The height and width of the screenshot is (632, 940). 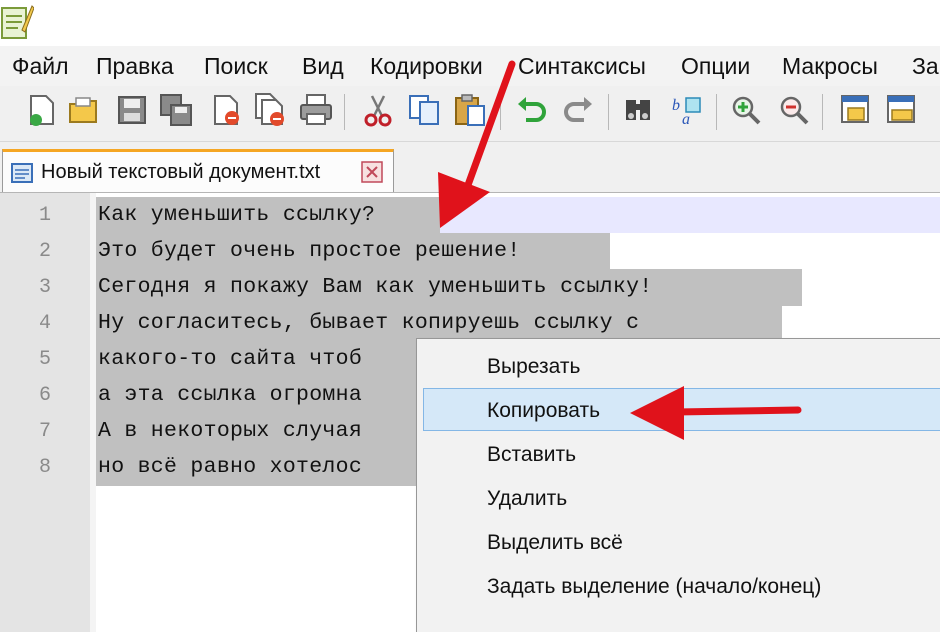 What do you see at coordinates (830, 66) in the screenshot?
I see `menu-macro: Макросы` at bounding box center [830, 66].